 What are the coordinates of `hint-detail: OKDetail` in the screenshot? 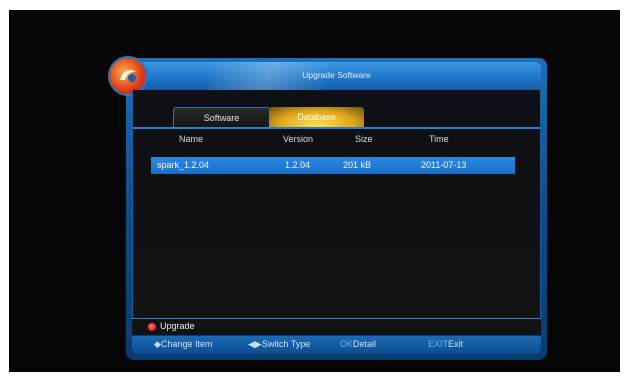 It's located at (358, 344).